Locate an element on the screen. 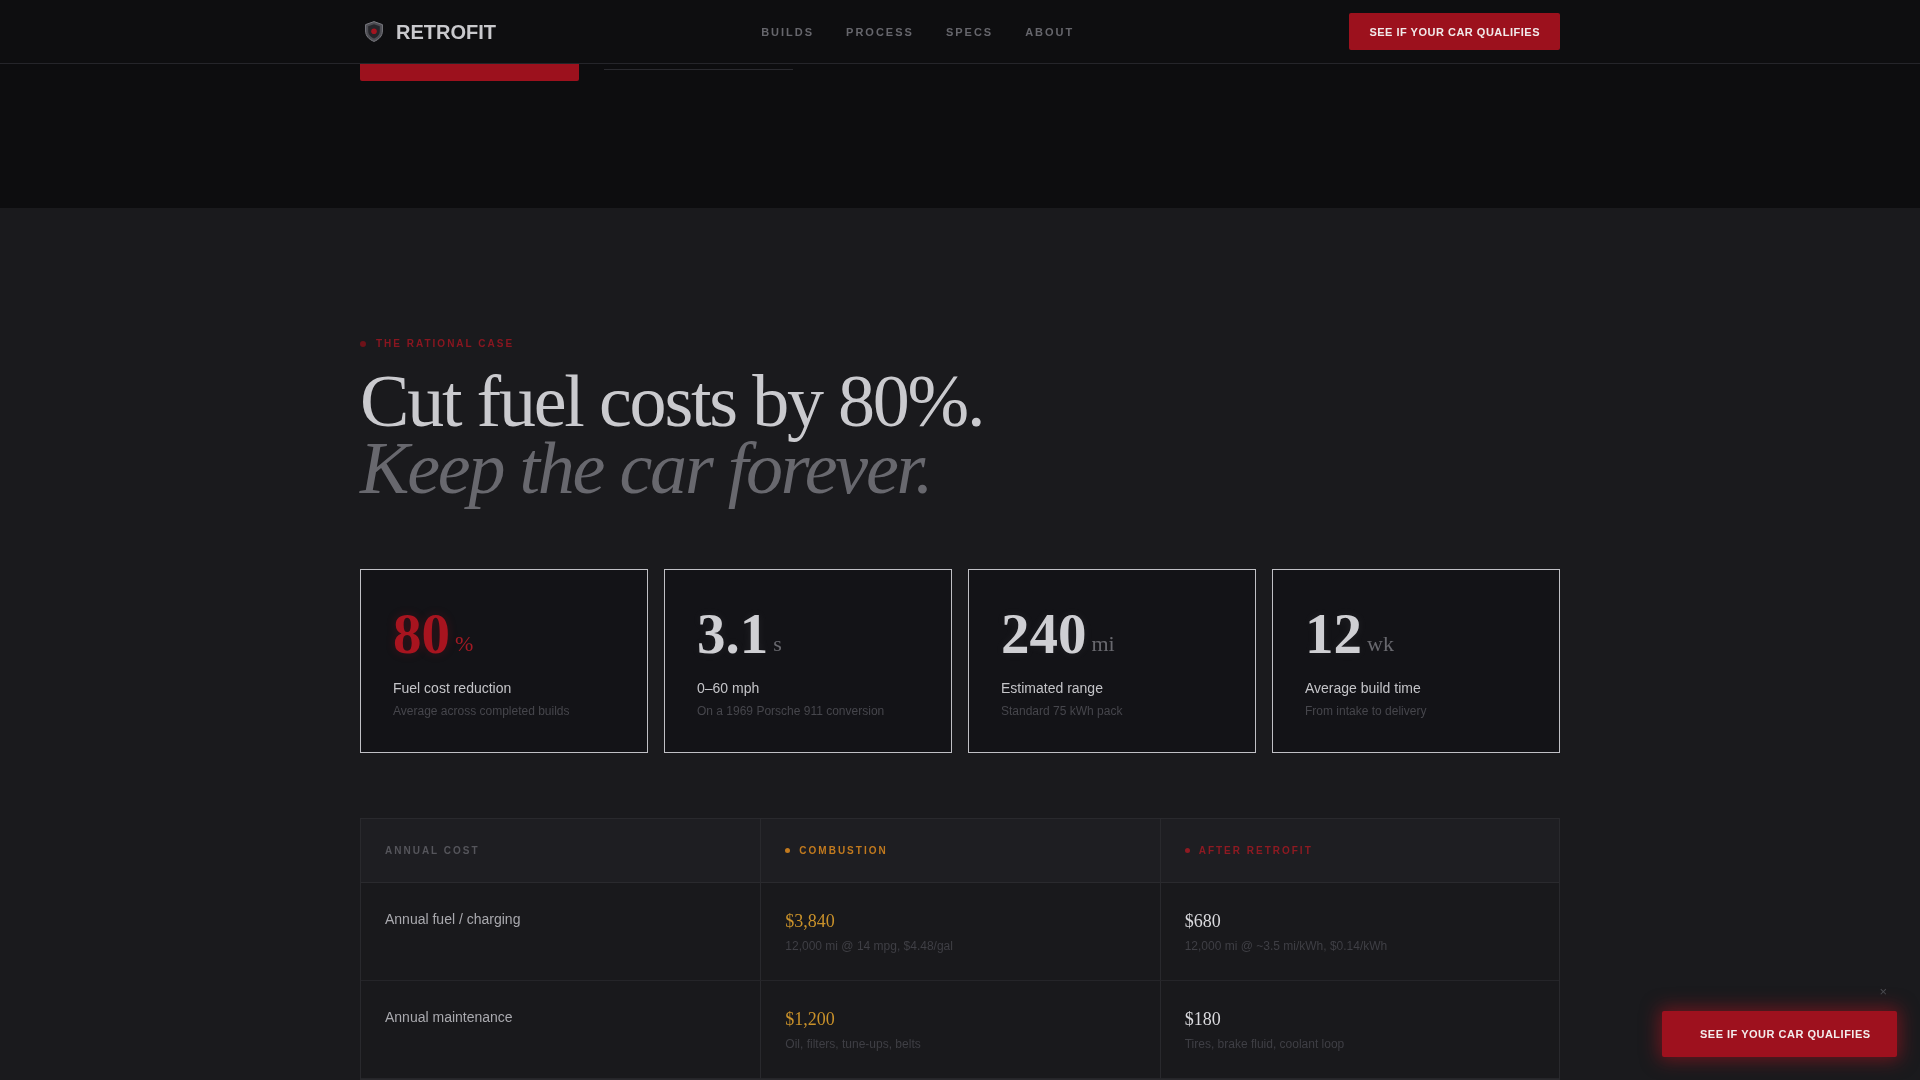 The height and width of the screenshot is (1080, 1920). stat-label: Fuel cost reduction is located at coordinates (453, 688).